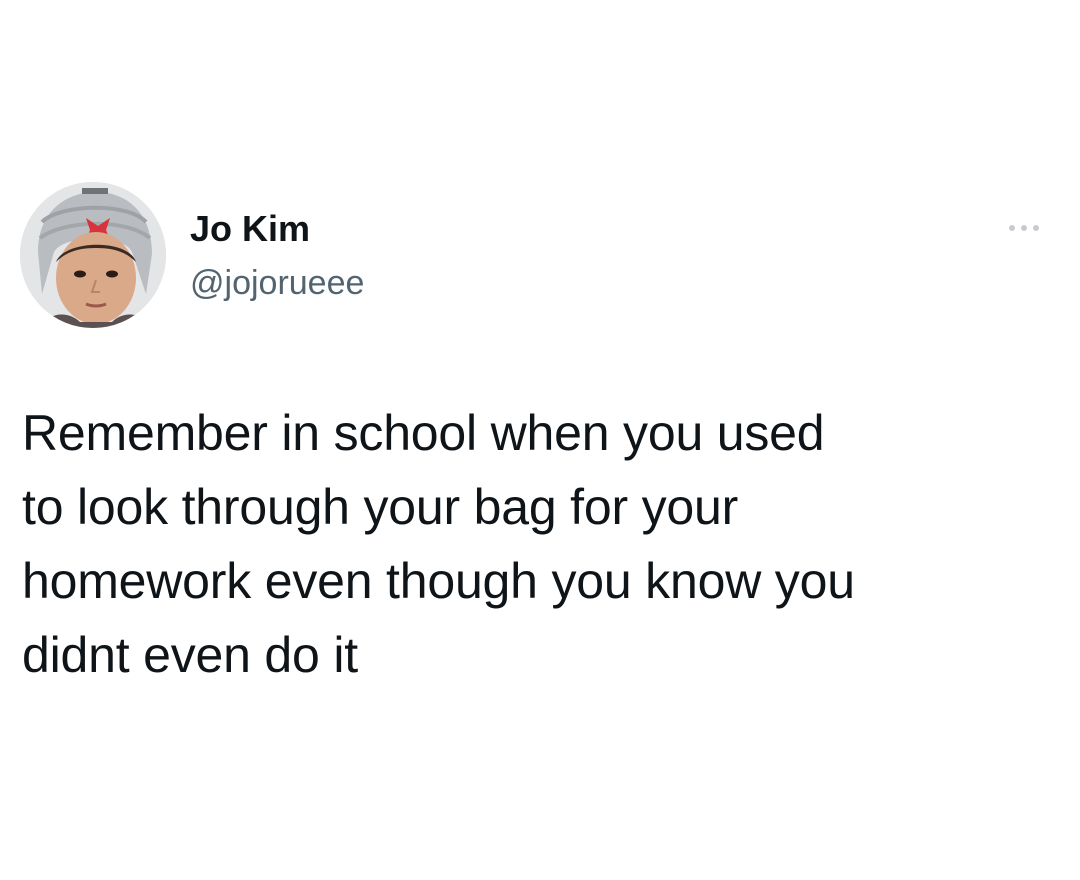  I want to click on user-avatar-photo-icon, so click(93, 255).